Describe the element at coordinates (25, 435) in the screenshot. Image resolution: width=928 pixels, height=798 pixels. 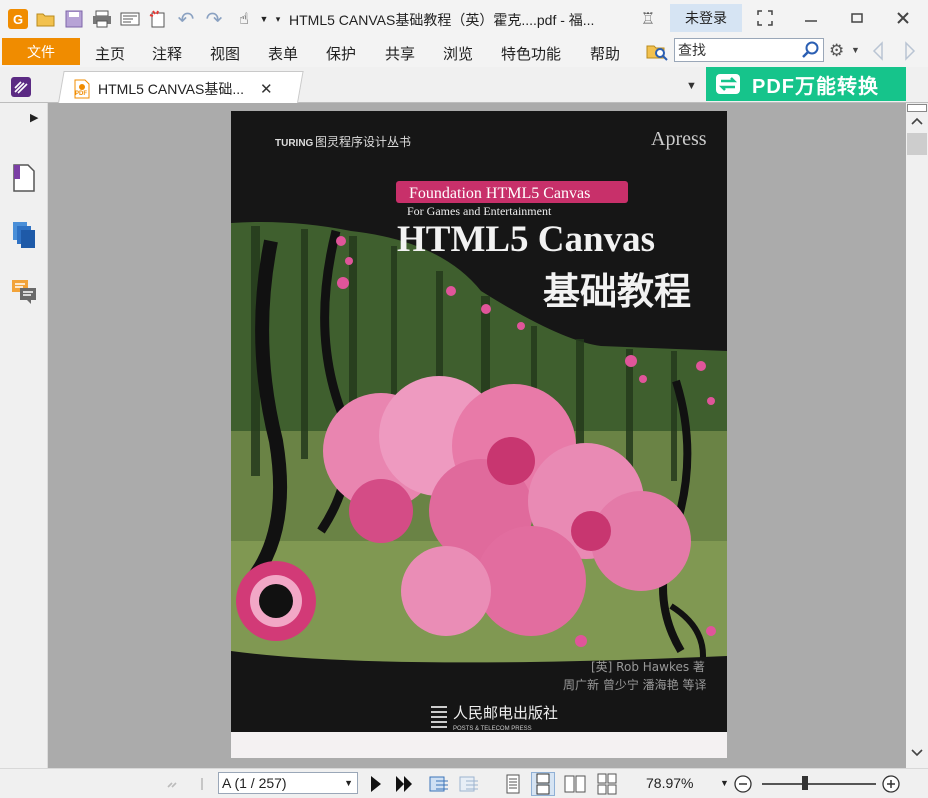
I see `left-panel: ▶` at that location.